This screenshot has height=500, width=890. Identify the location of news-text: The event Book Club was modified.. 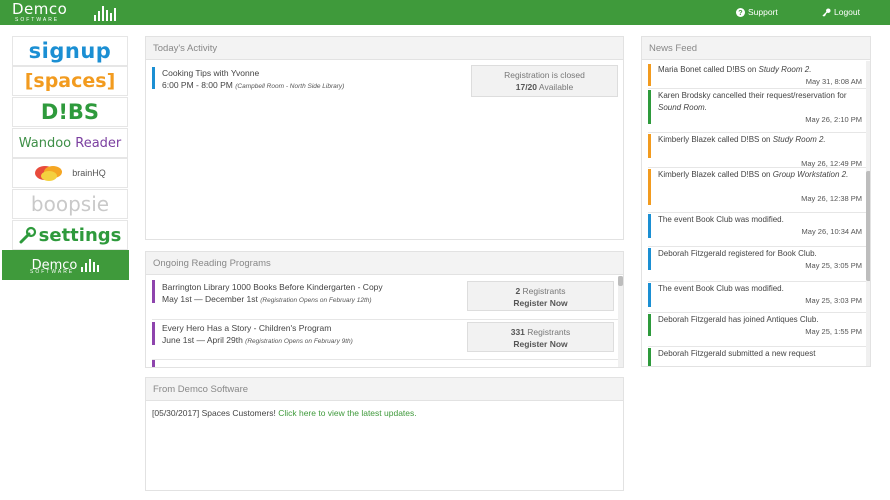
(760, 289).